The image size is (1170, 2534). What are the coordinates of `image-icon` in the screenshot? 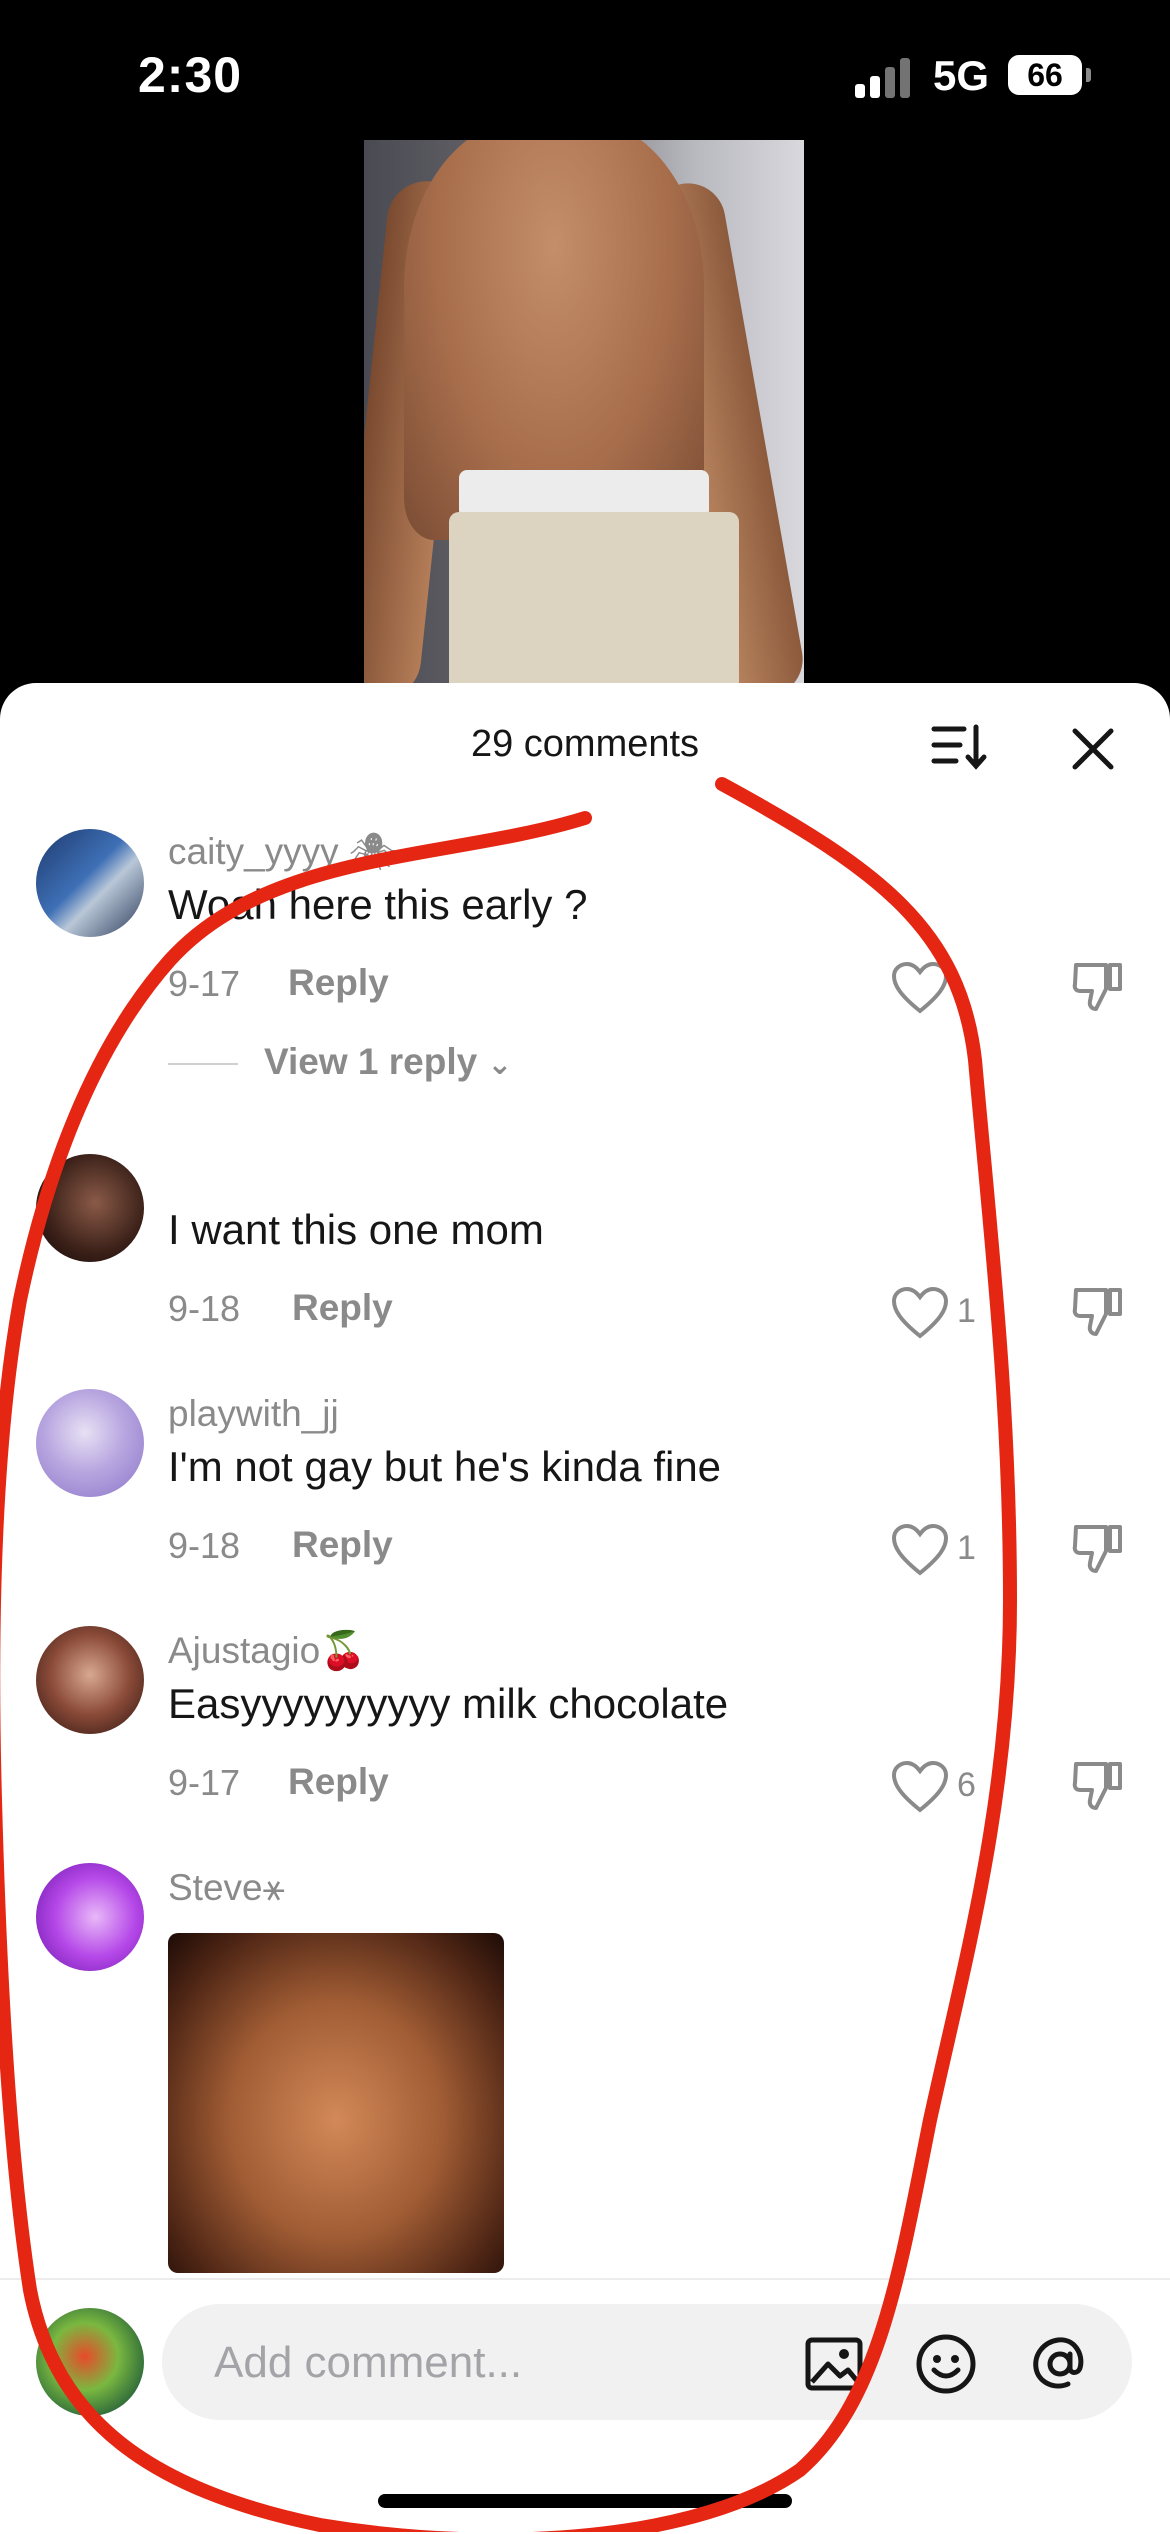 It's located at (834, 2364).